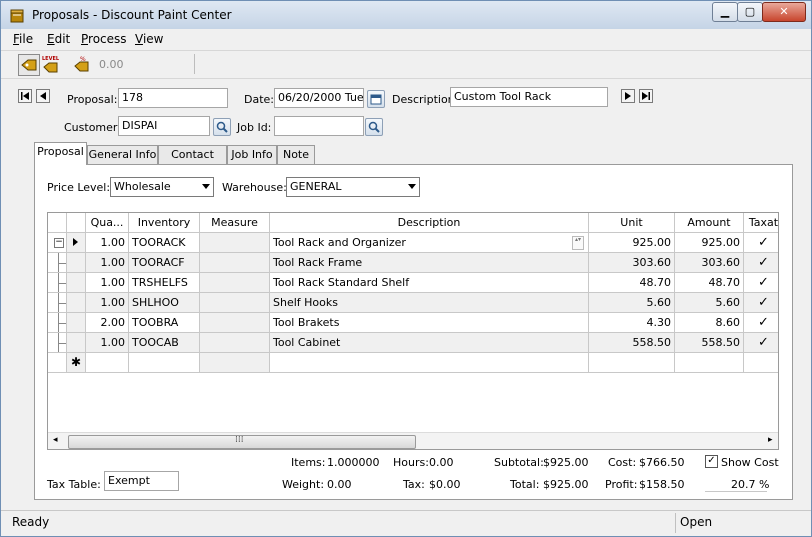 The width and height of the screenshot is (812, 537). Describe the element at coordinates (58, 39) in the screenshot. I see `menu-edit: Edit` at that location.